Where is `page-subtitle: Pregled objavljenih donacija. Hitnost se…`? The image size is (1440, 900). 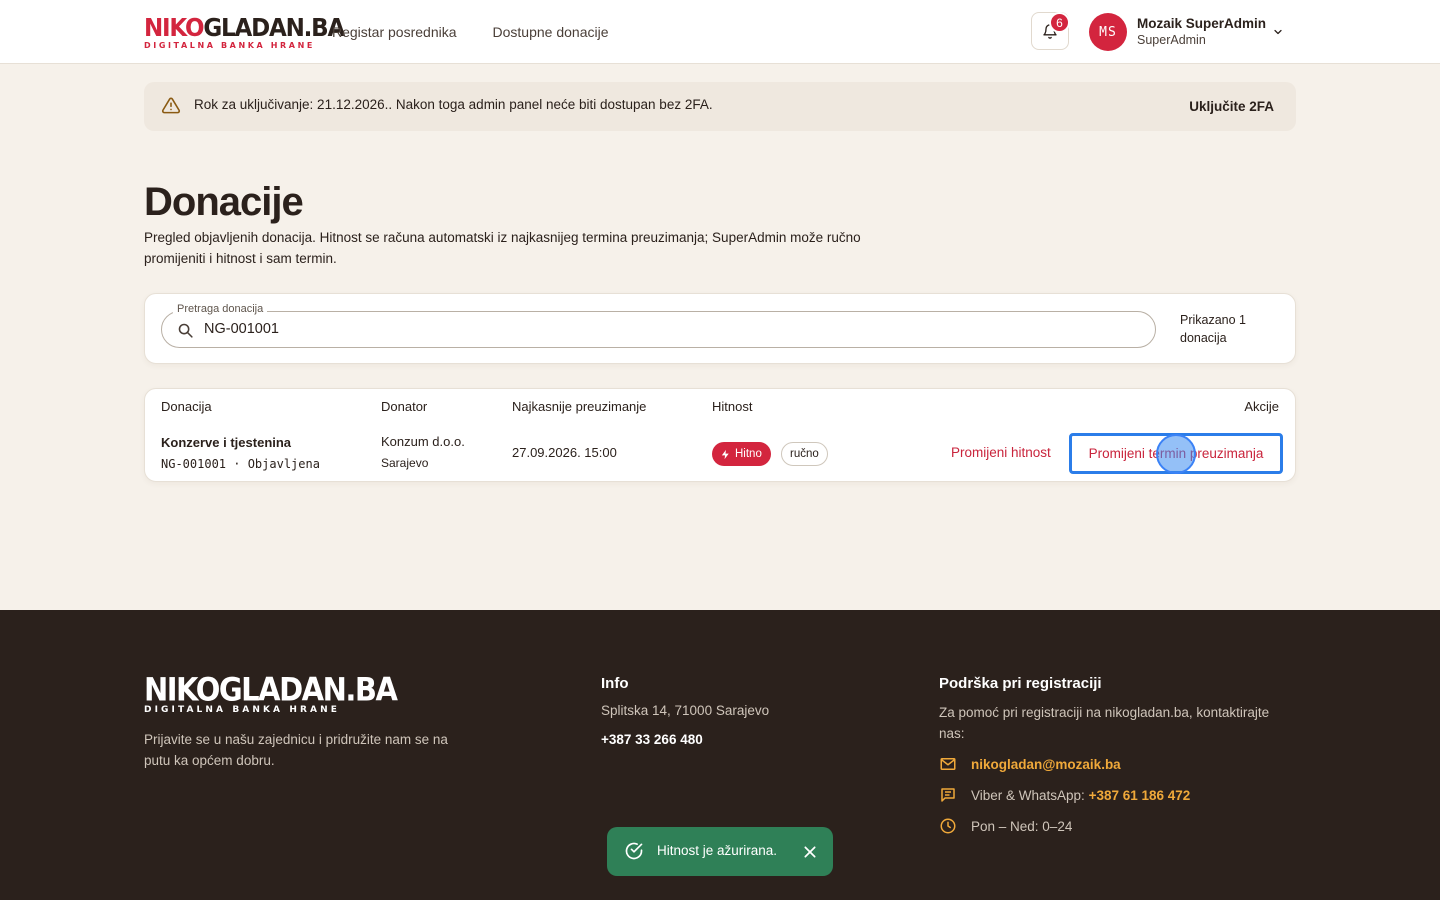 page-subtitle: Pregled objavljenih donacija. Hitnost se… is located at coordinates (502, 248).